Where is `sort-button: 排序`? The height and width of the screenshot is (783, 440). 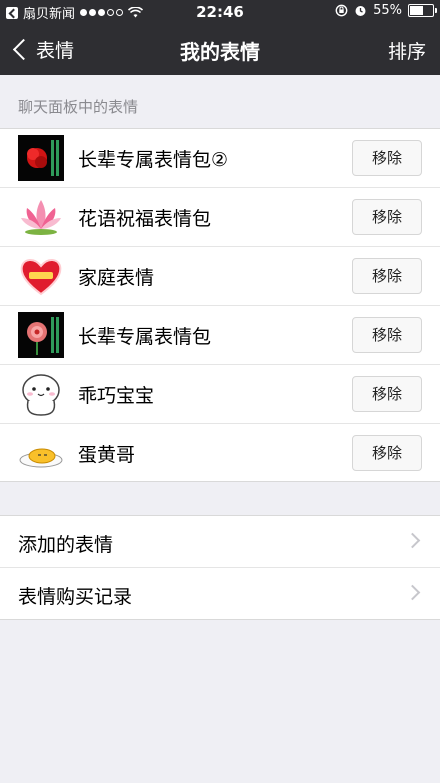 sort-button: 排序 is located at coordinates (407, 50).